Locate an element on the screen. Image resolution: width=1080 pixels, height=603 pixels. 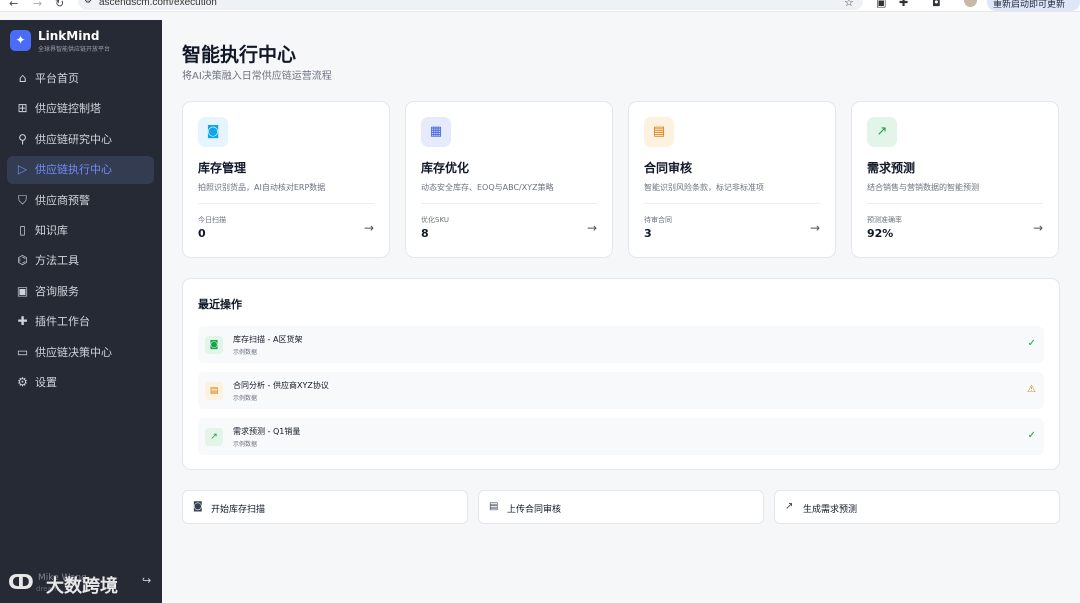
card-inventory-optimization: ▦ 库存优化 动态安全库存、EOQ与ABC/XYZ策略 优化SKU 8 → is located at coordinates (509, 179).